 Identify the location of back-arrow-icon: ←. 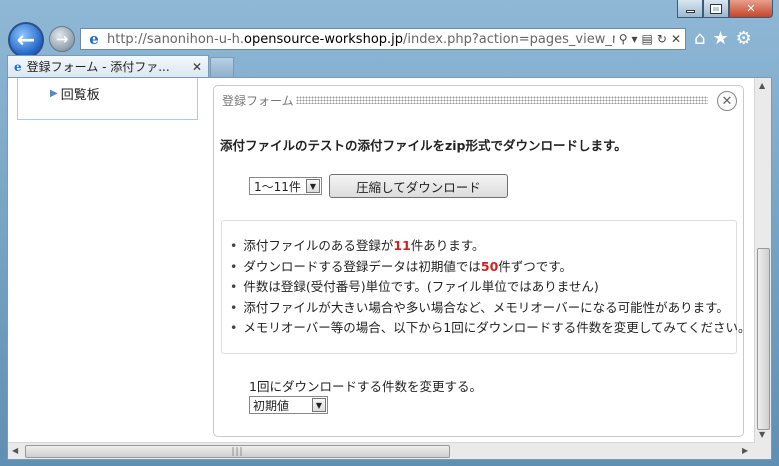
(26, 40).